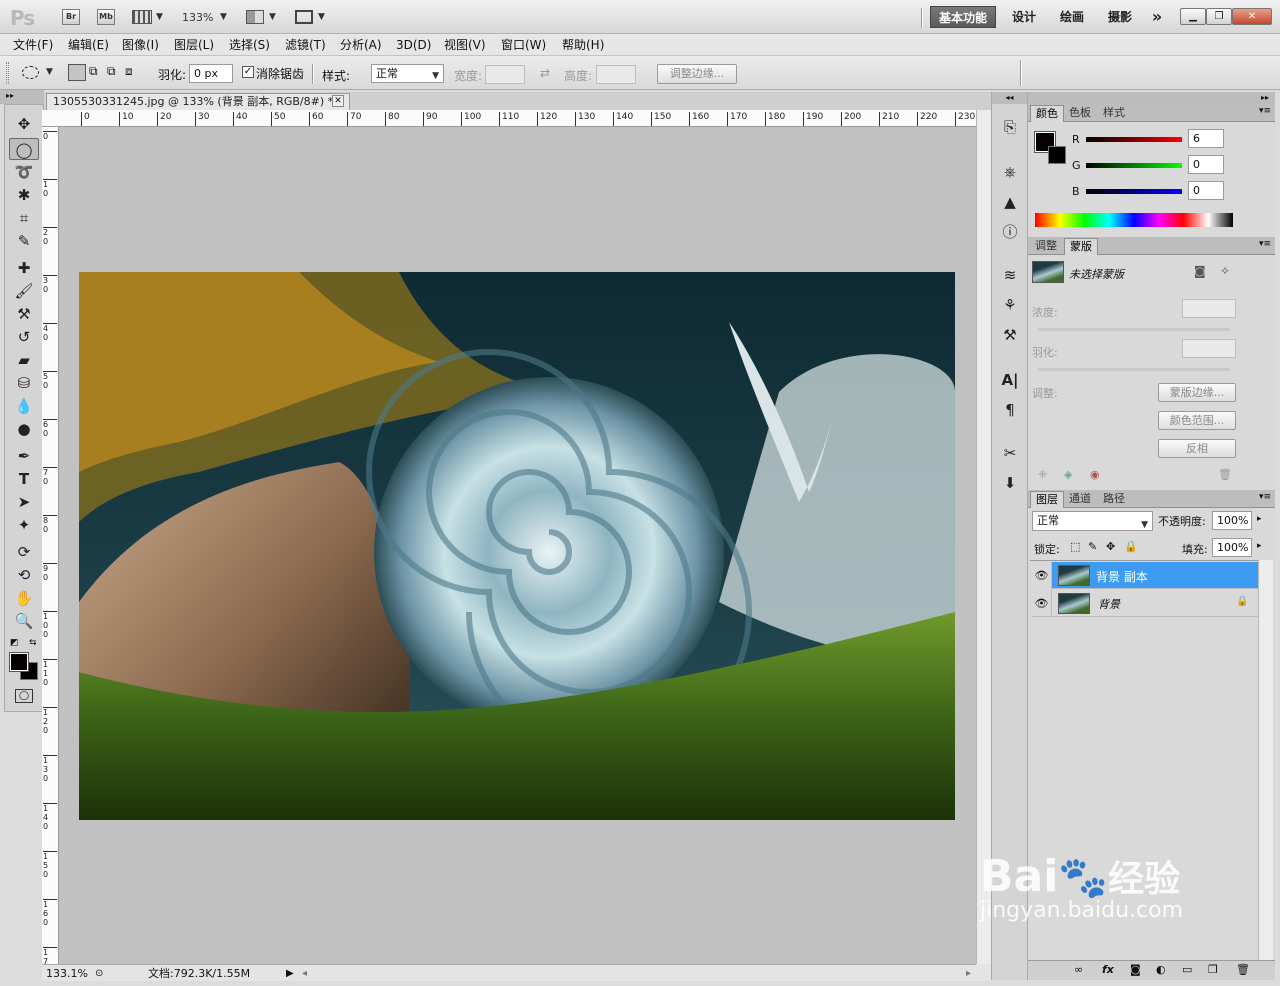 This screenshot has width=1280, height=986. I want to click on menu-filter: 滤镜(T), so click(305, 45).